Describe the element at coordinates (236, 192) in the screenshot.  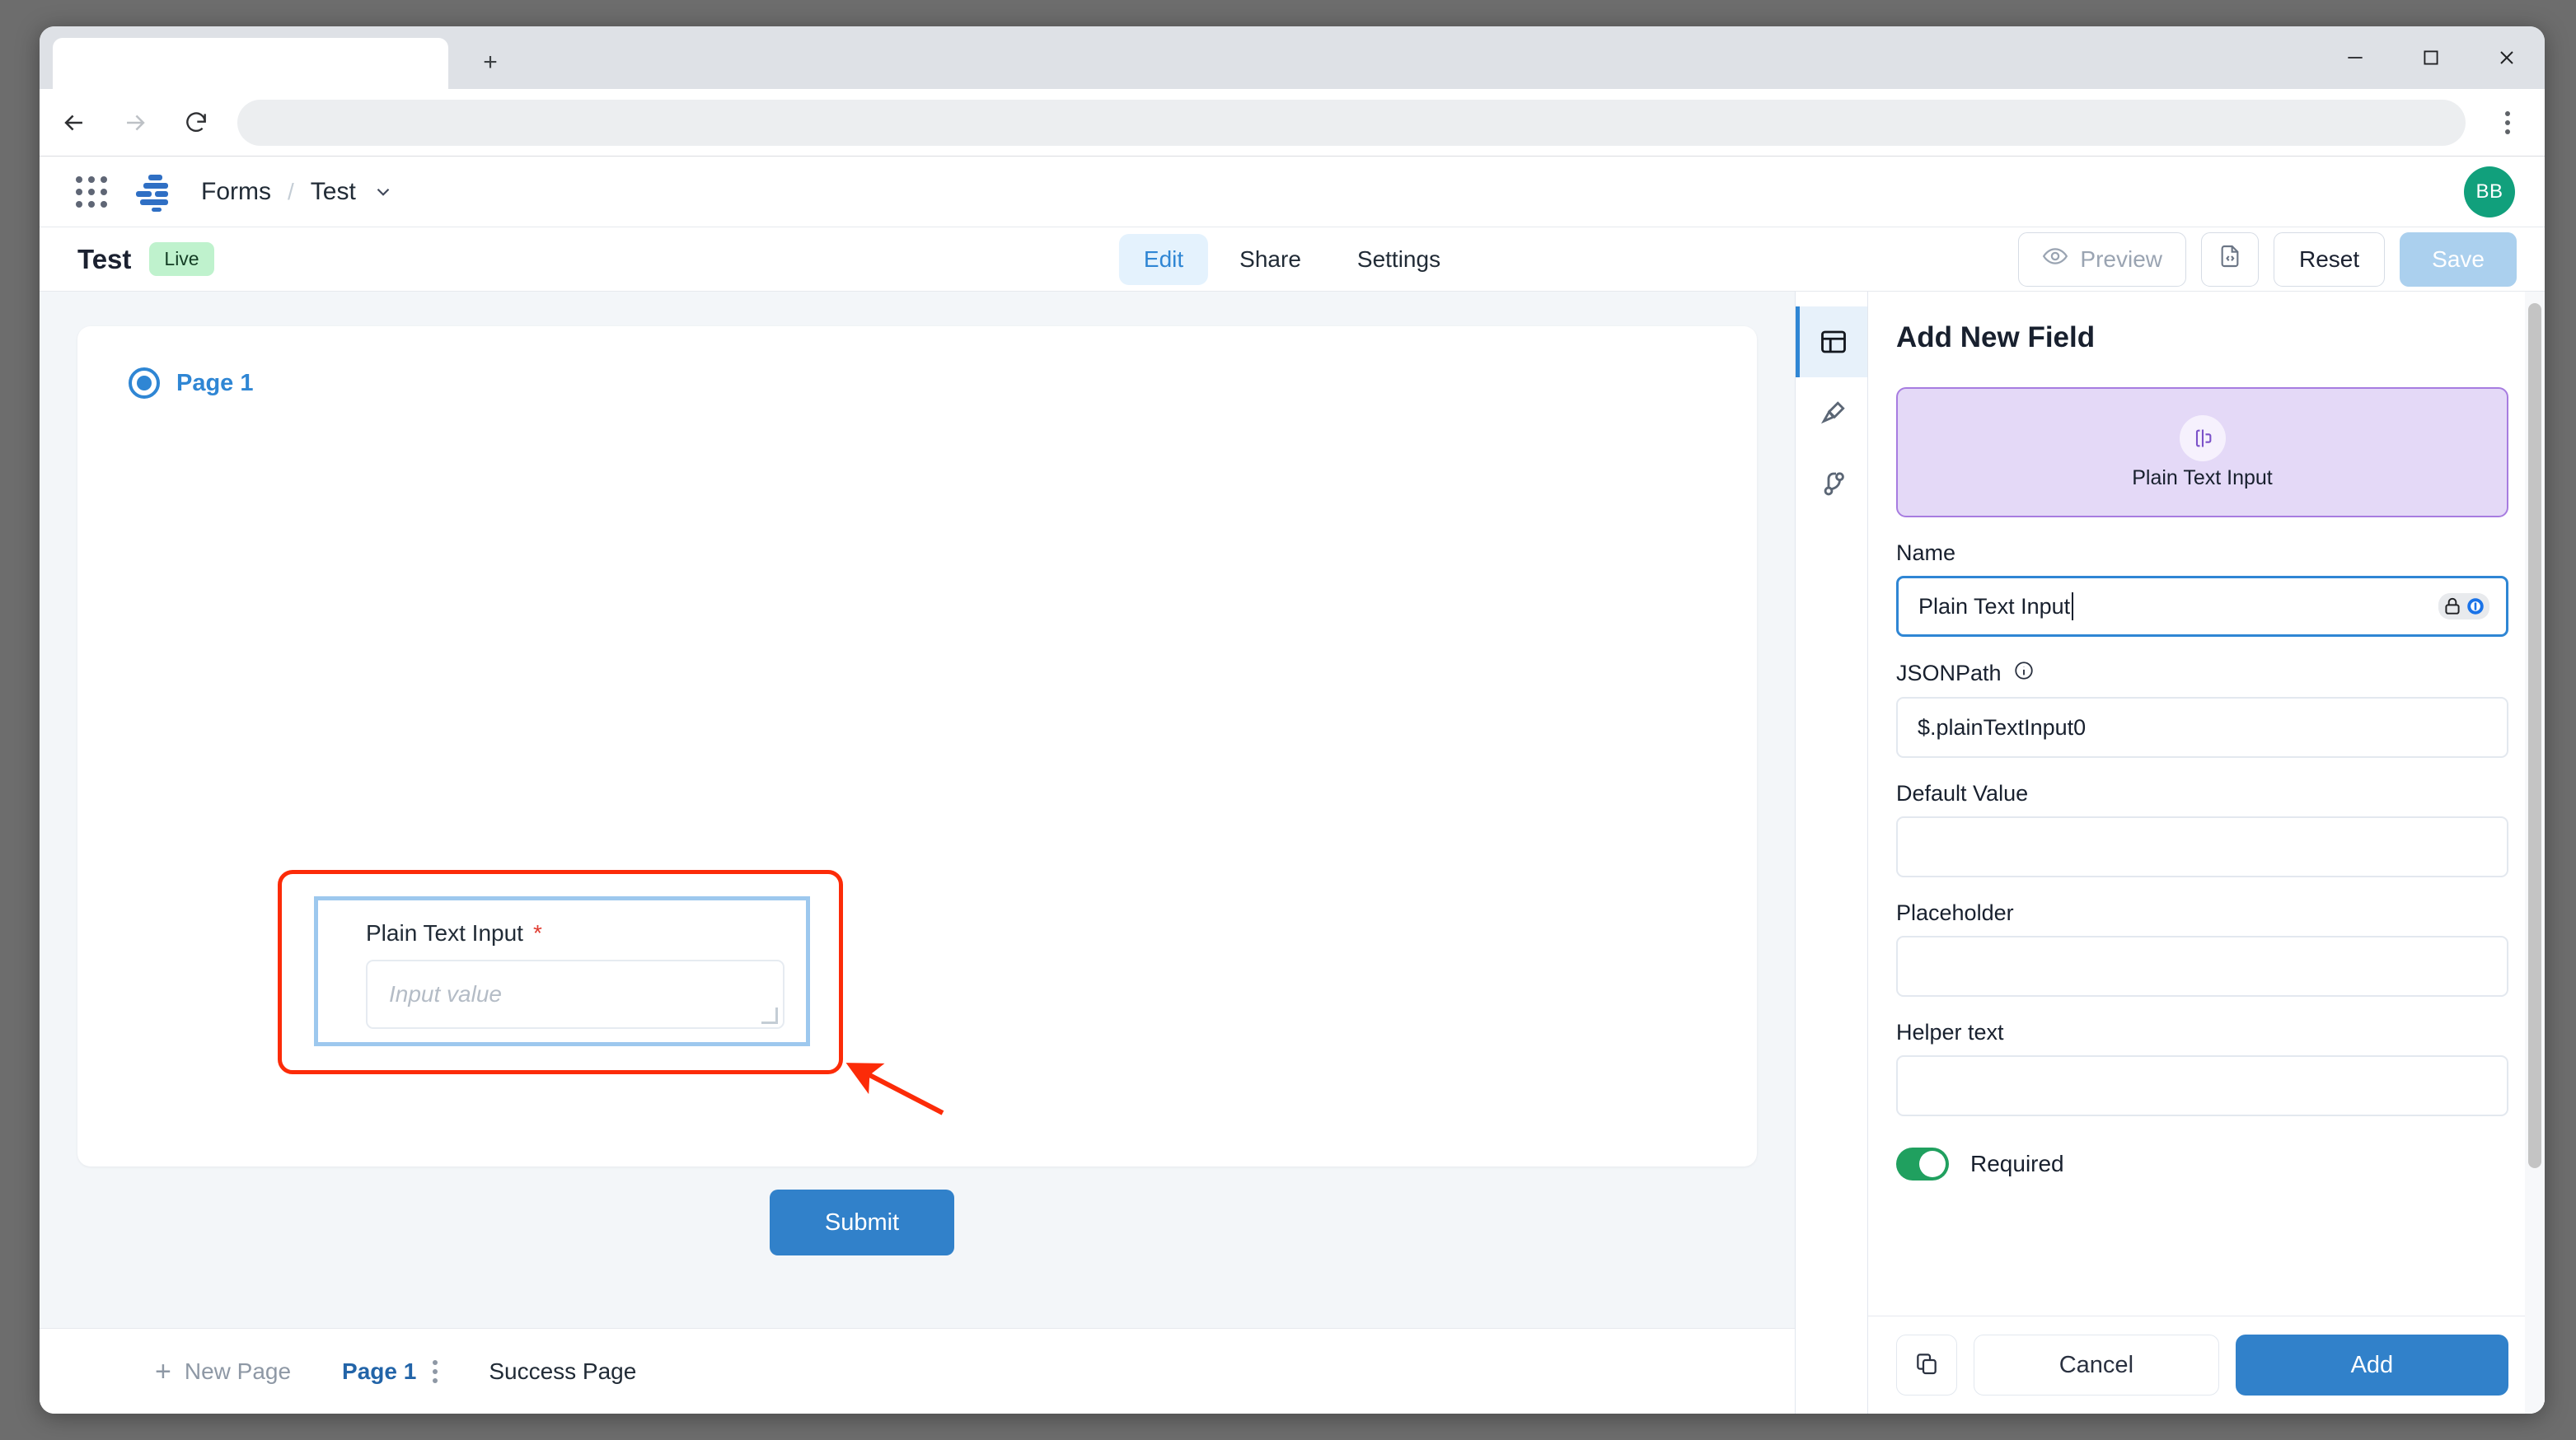
I see `breadcrumb-forms: Forms` at that location.